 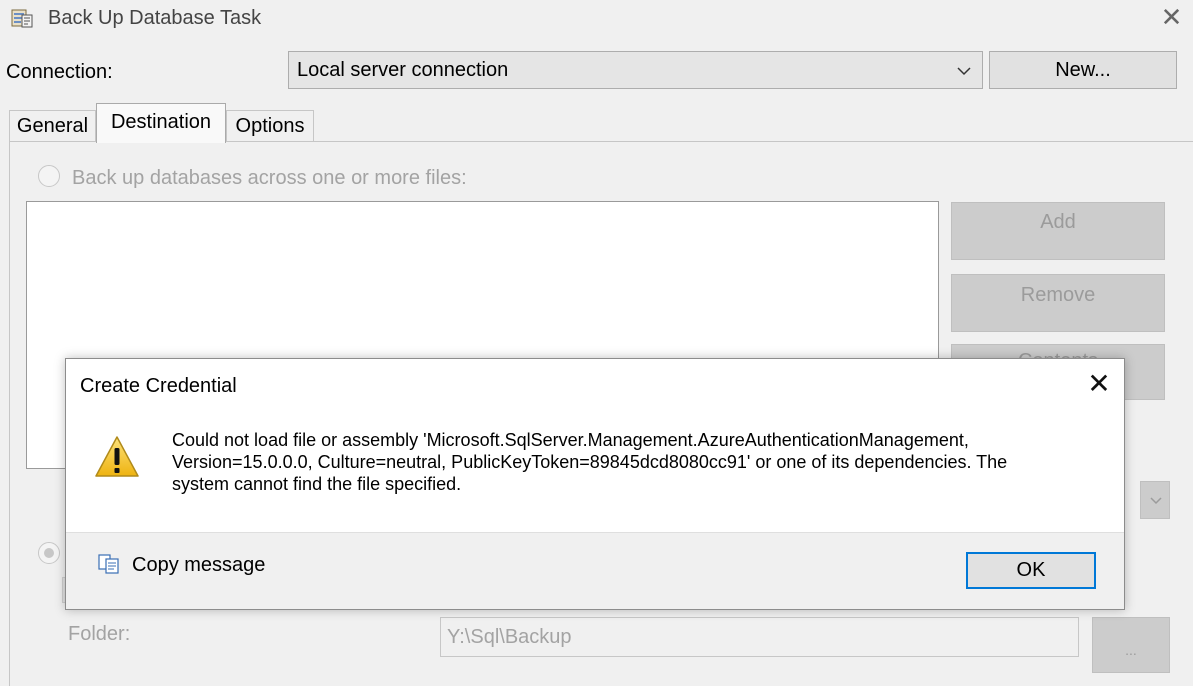 What do you see at coordinates (109, 564) in the screenshot?
I see `copy-icon` at bounding box center [109, 564].